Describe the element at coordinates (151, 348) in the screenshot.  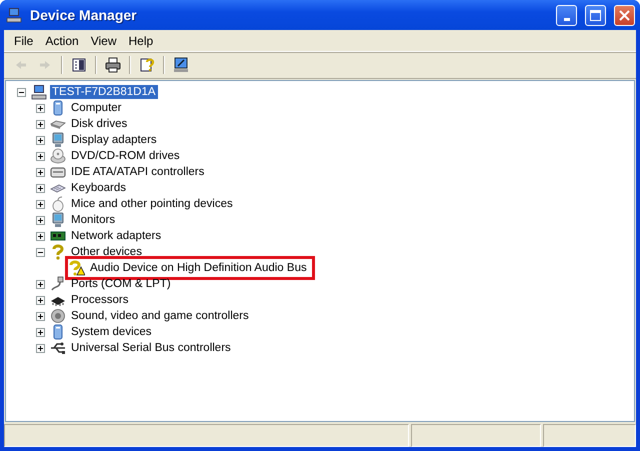
I see `tree-item-label: Universal Serial Bus controllers` at that location.